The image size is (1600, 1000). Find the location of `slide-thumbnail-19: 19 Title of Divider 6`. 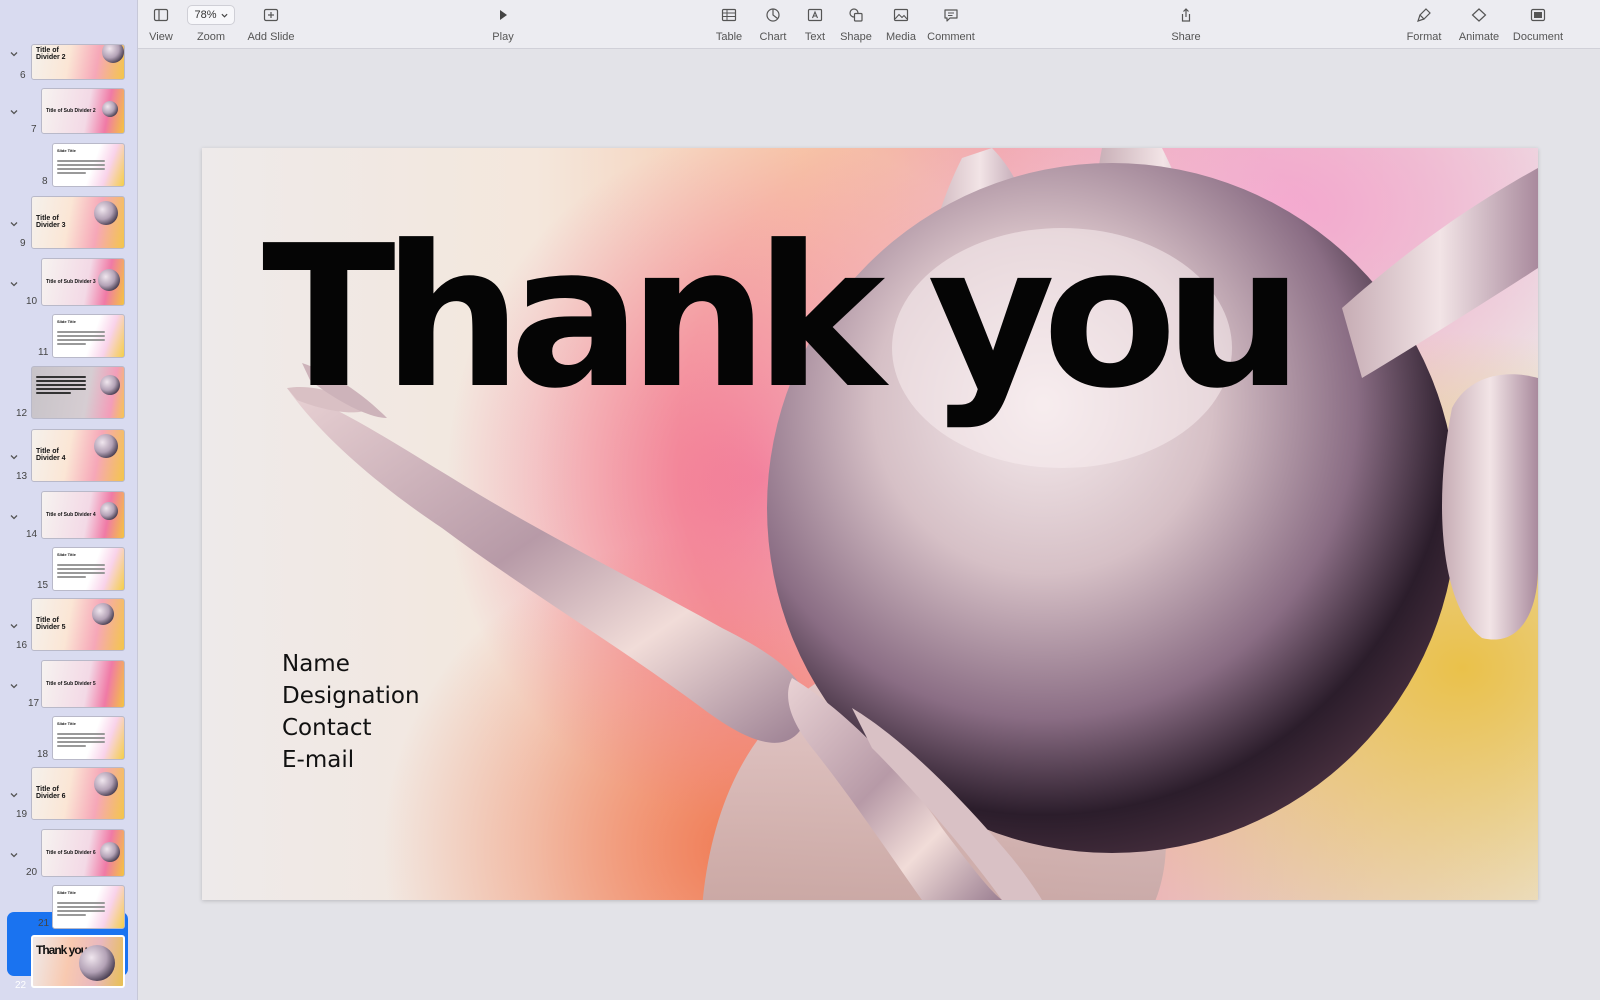

slide-thumbnail-19: 19 Title of Divider 6 is located at coordinates (68, 794).